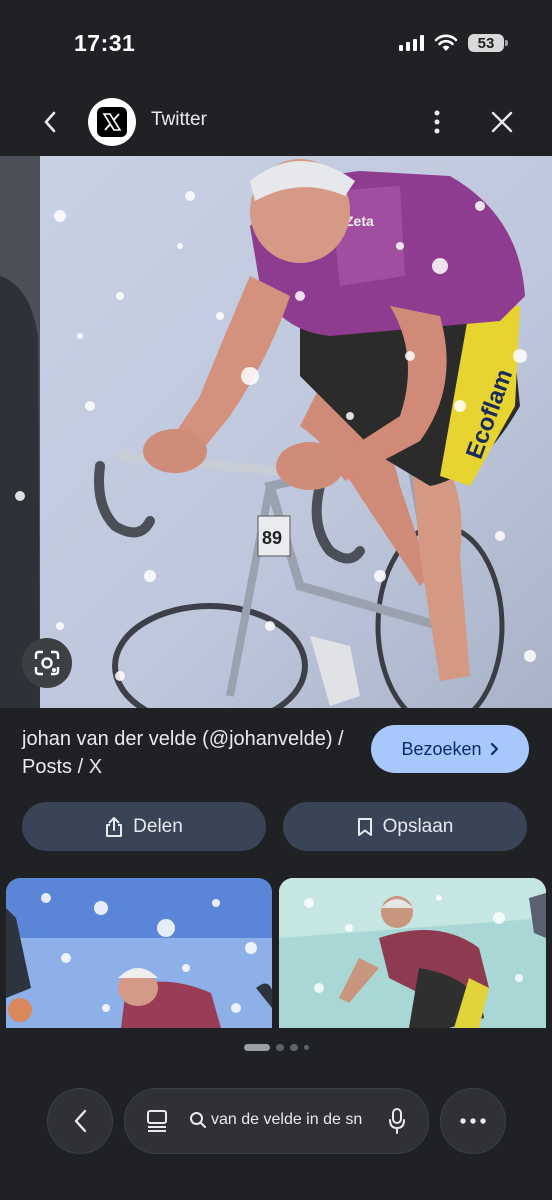  What do you see at coordinates (157, 1121) in the screenshot?
I see `tabs-icon` at bounding box center [157, 1121].